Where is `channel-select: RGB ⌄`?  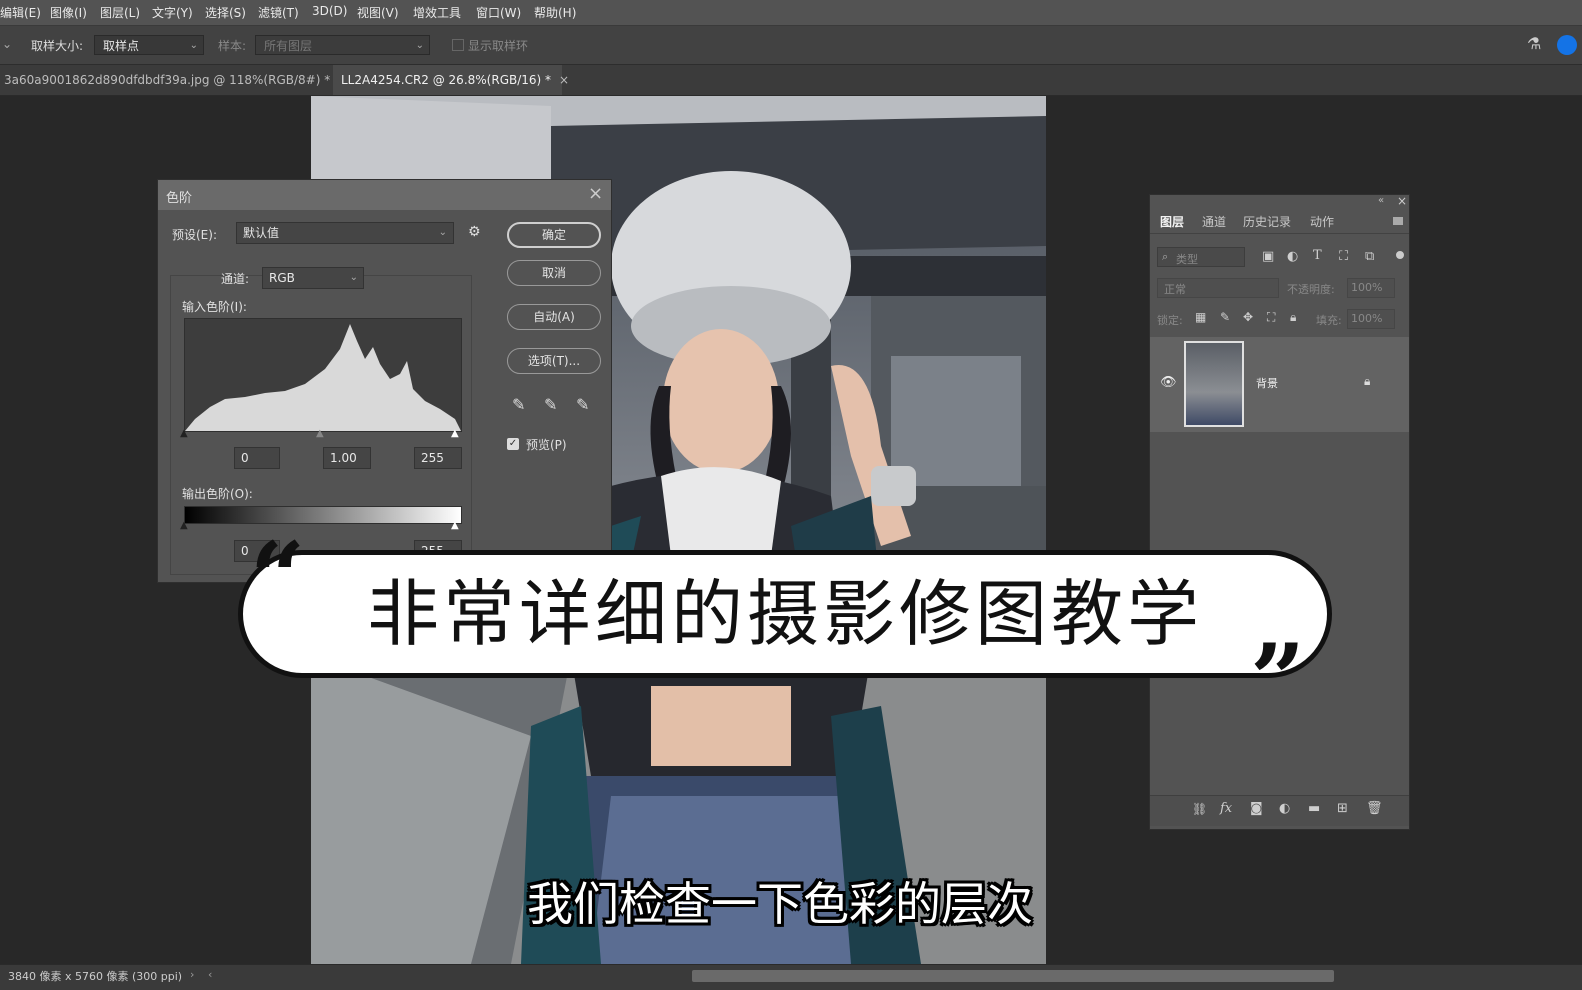 channel-select: RGB ⌄ is located at coordinates (313, 278).